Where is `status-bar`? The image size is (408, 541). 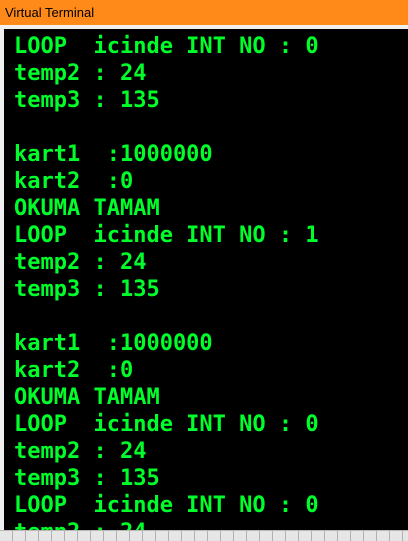 status-bar is located at coordinates (204, 535).